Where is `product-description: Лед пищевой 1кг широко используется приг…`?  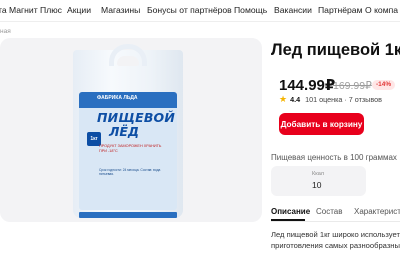 product-description: Лед пищевой 1кг широко используется приг… is located at coordinates (335, 240).